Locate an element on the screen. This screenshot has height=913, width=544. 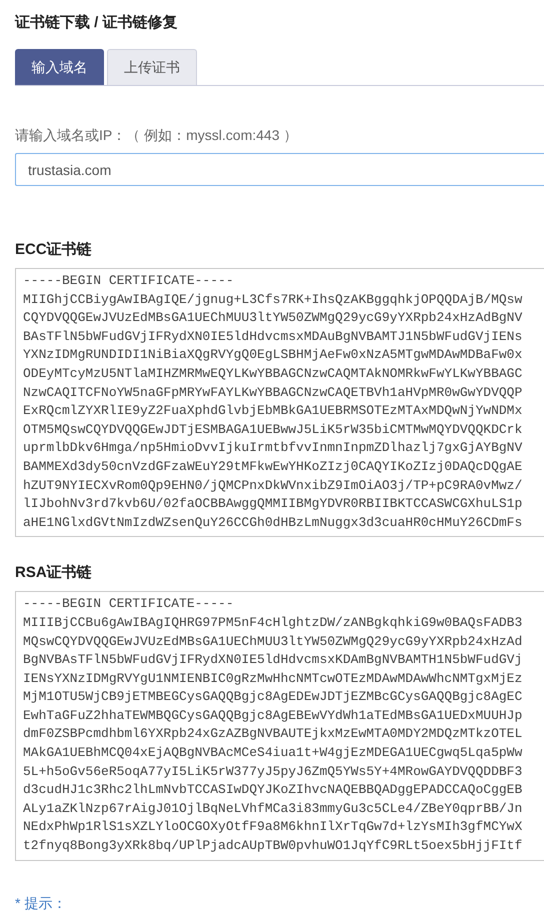
domain-input-field: trustasia.com is located at coordinates (279, 169).